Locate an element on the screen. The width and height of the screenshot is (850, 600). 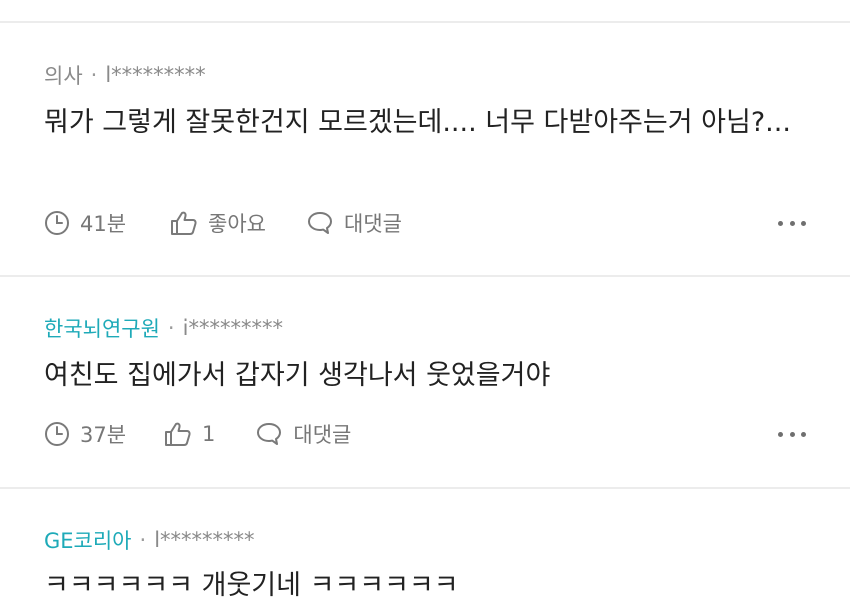
like-button: 1 is located at coordinates (189, 434).